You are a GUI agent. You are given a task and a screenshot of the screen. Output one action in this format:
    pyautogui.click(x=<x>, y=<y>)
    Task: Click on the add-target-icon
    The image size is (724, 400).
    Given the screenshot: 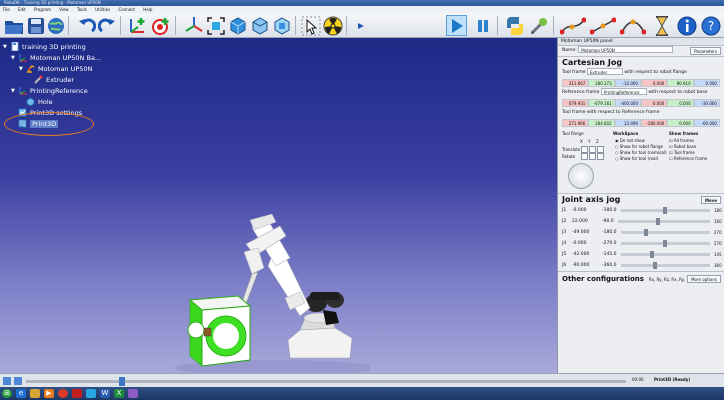 What is the action you would take?
    pyautogui.click(x=160, y=25)
    